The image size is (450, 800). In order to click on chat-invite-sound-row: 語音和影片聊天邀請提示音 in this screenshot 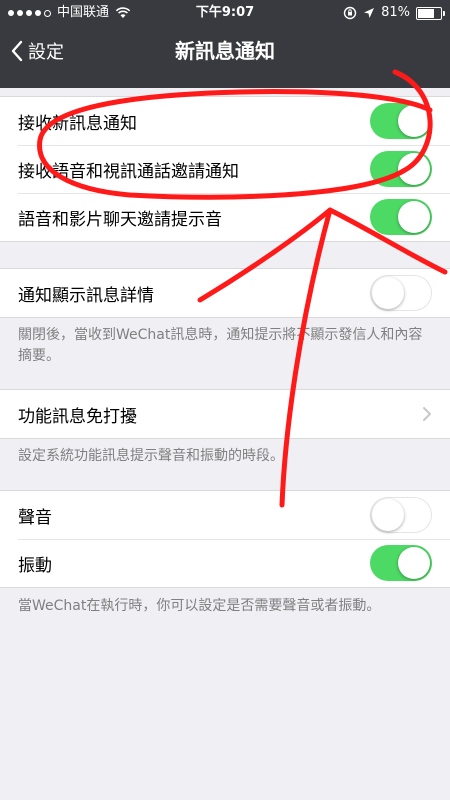, I will do `click(225, 217)`.